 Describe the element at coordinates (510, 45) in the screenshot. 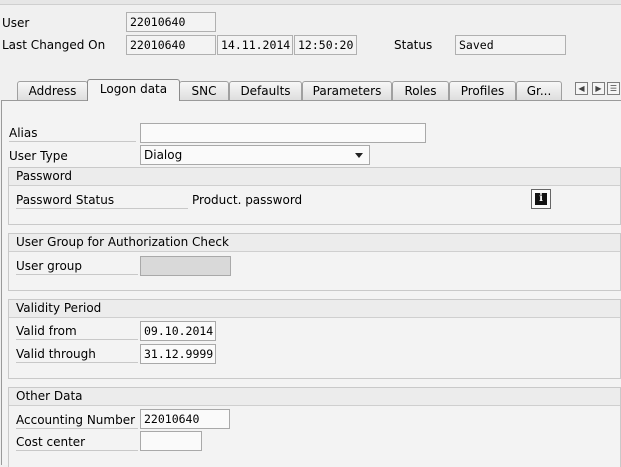

I see `status-field: Saved` at that location.